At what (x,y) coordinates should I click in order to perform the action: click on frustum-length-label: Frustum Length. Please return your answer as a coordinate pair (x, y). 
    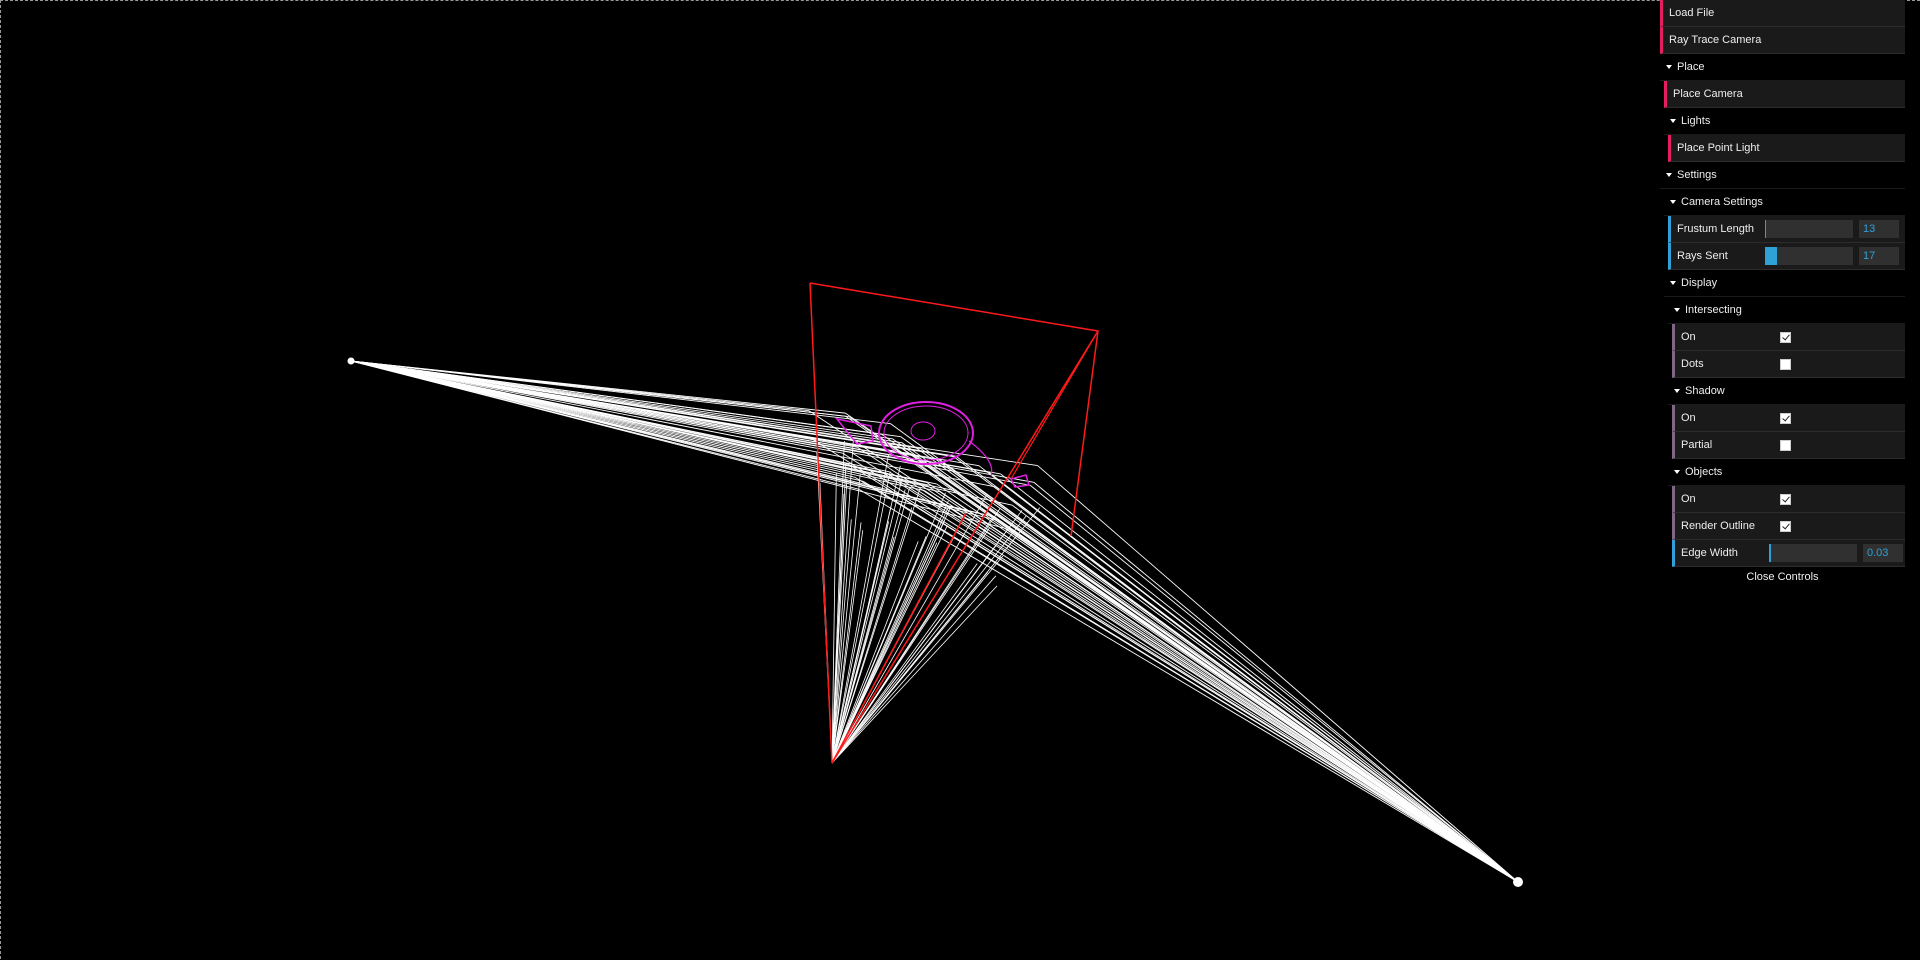
    Looking at the image, I should click on (1716, 229).